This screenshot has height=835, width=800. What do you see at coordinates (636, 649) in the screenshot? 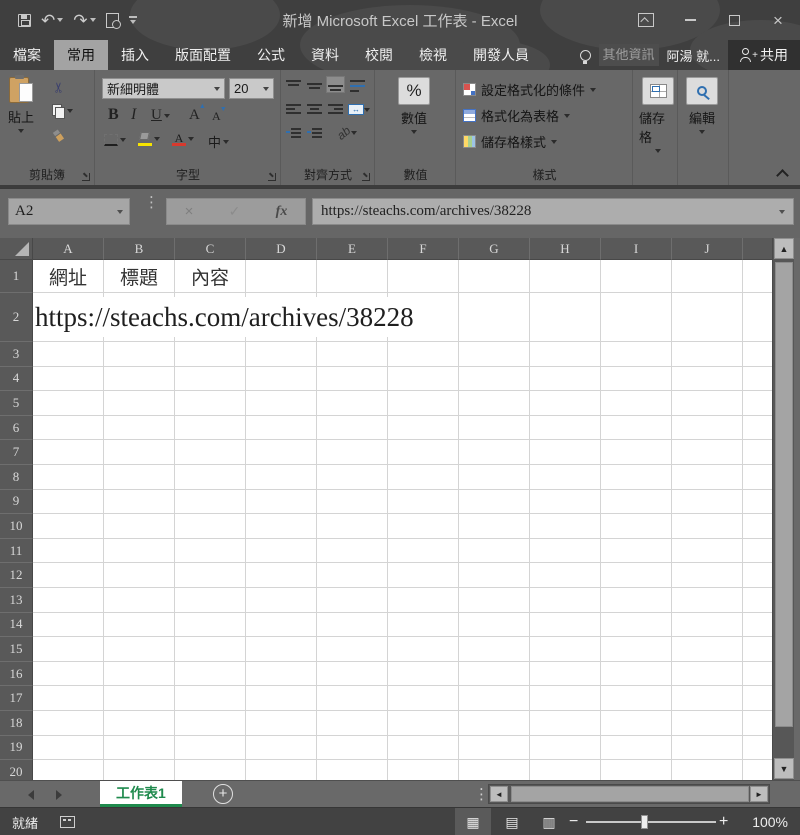
I see `cell-I15` at bounding box center [636, 649].